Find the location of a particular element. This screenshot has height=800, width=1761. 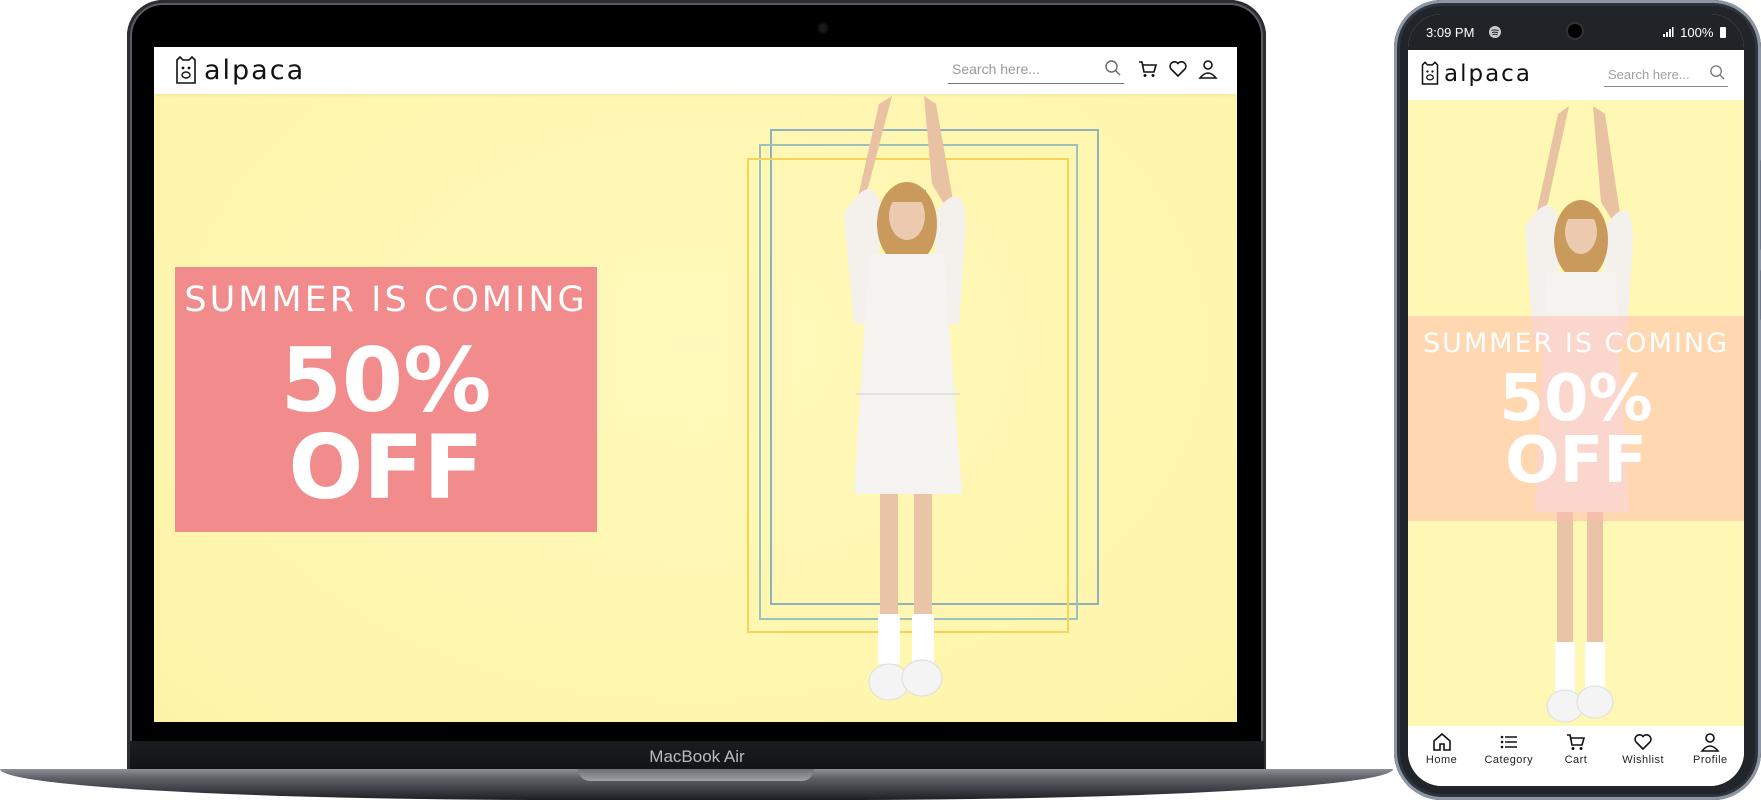

logo-text-mobile: alpaca is located at coordinates (1488, 74).